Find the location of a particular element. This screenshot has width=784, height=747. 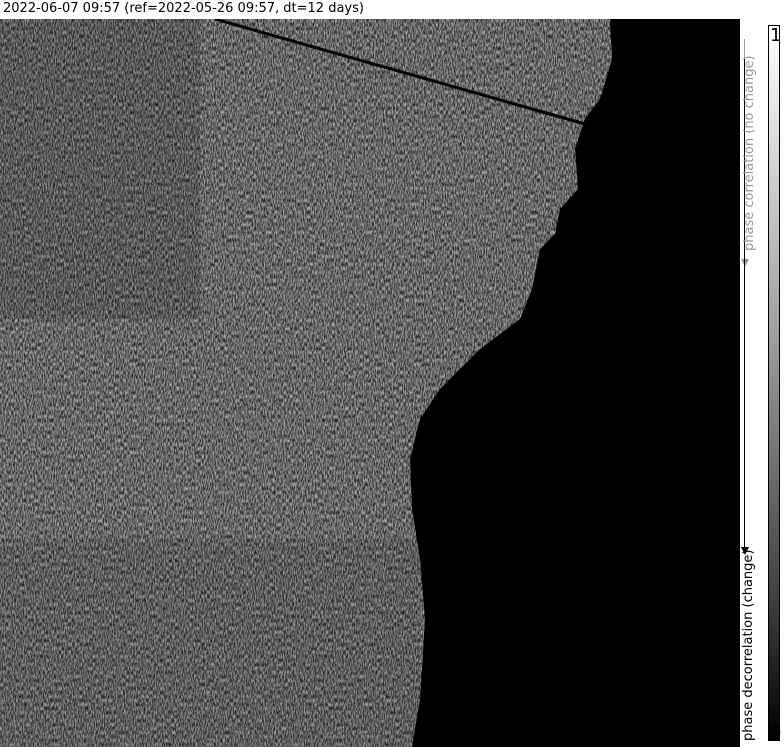

colorbar-max-label: 1 is located at coordinates (776, 35).